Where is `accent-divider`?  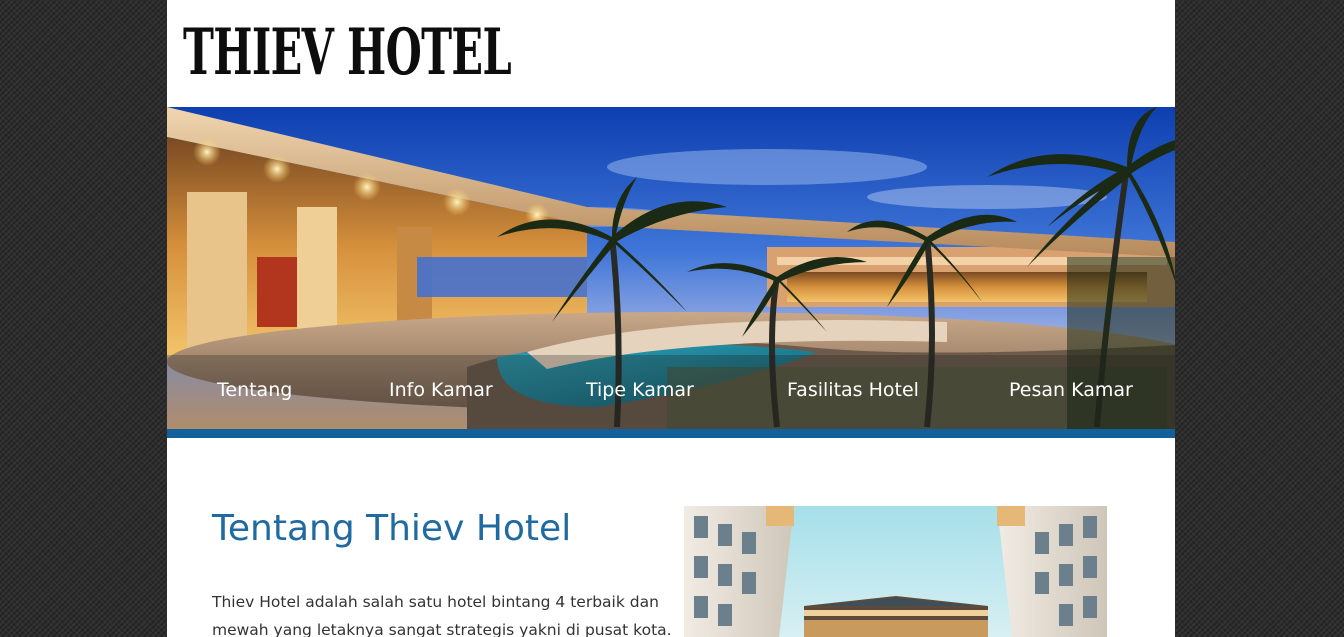 accent-divider is located at coordinates (671, 433).